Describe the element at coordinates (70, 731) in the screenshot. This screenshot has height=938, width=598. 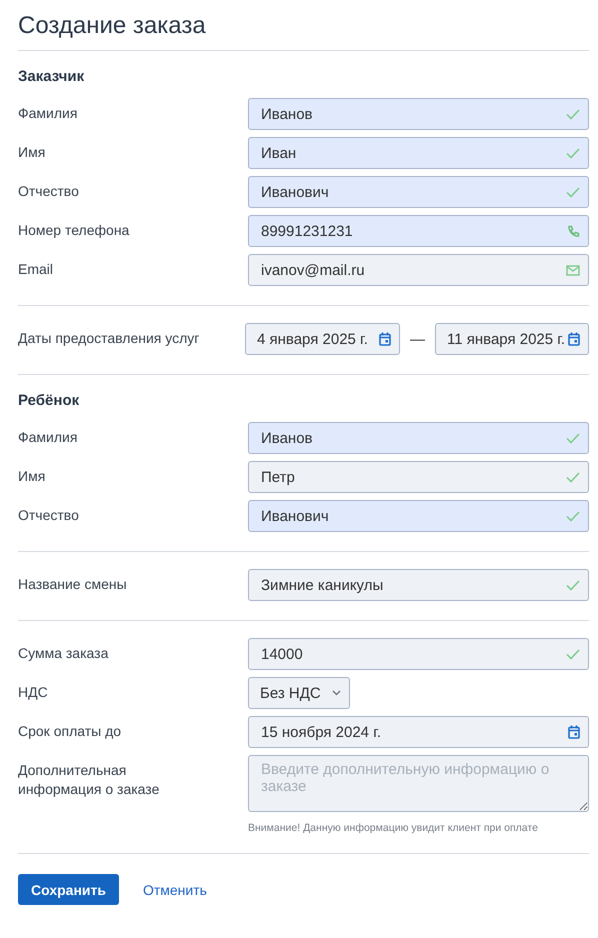
I see `field-label: Срок оплаты до` at that location.